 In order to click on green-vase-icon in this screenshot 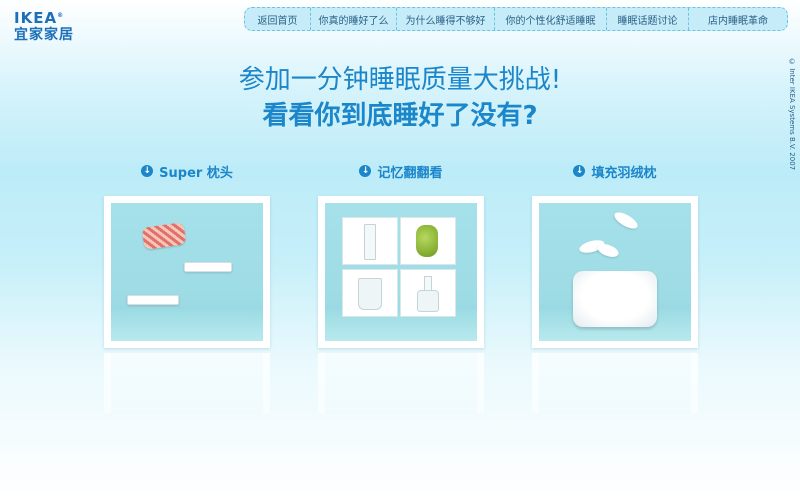, I will do `click(427, 241)`.